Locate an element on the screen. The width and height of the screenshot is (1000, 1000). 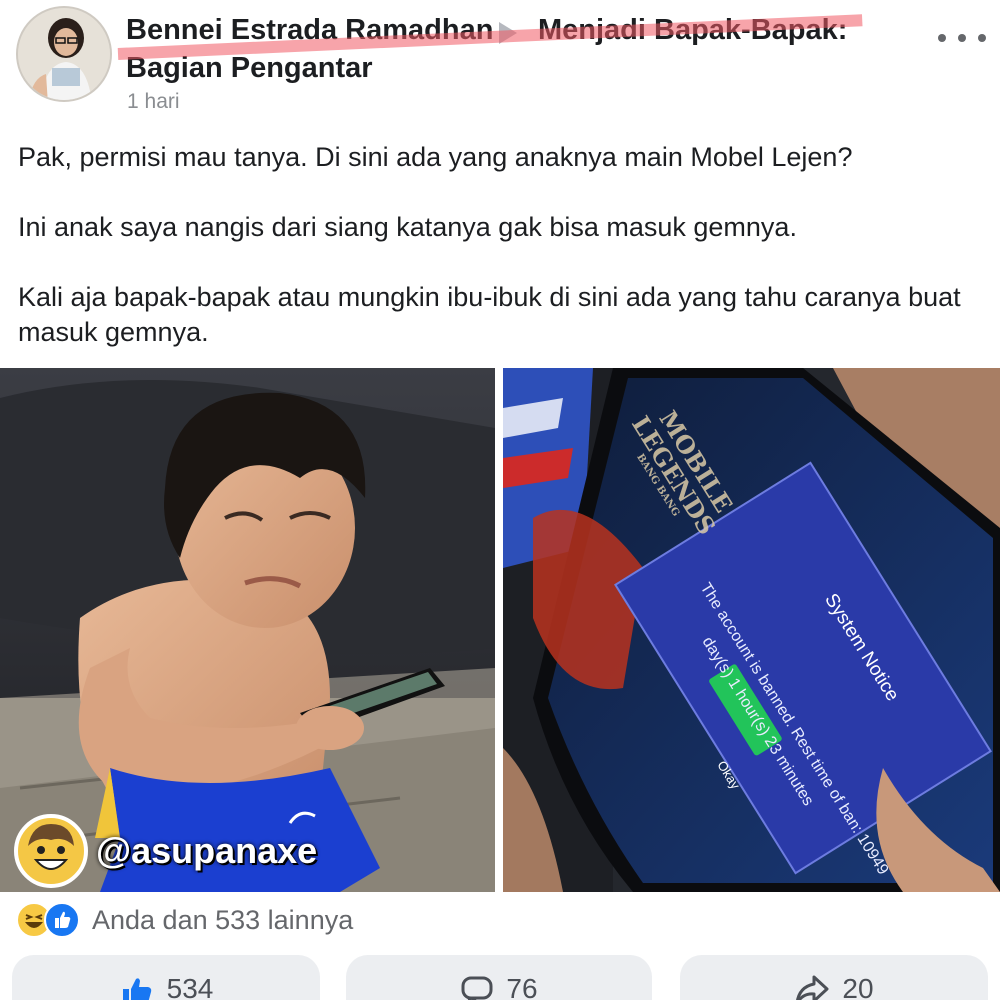
share-count: 20 is located at coordinates (858, 986).